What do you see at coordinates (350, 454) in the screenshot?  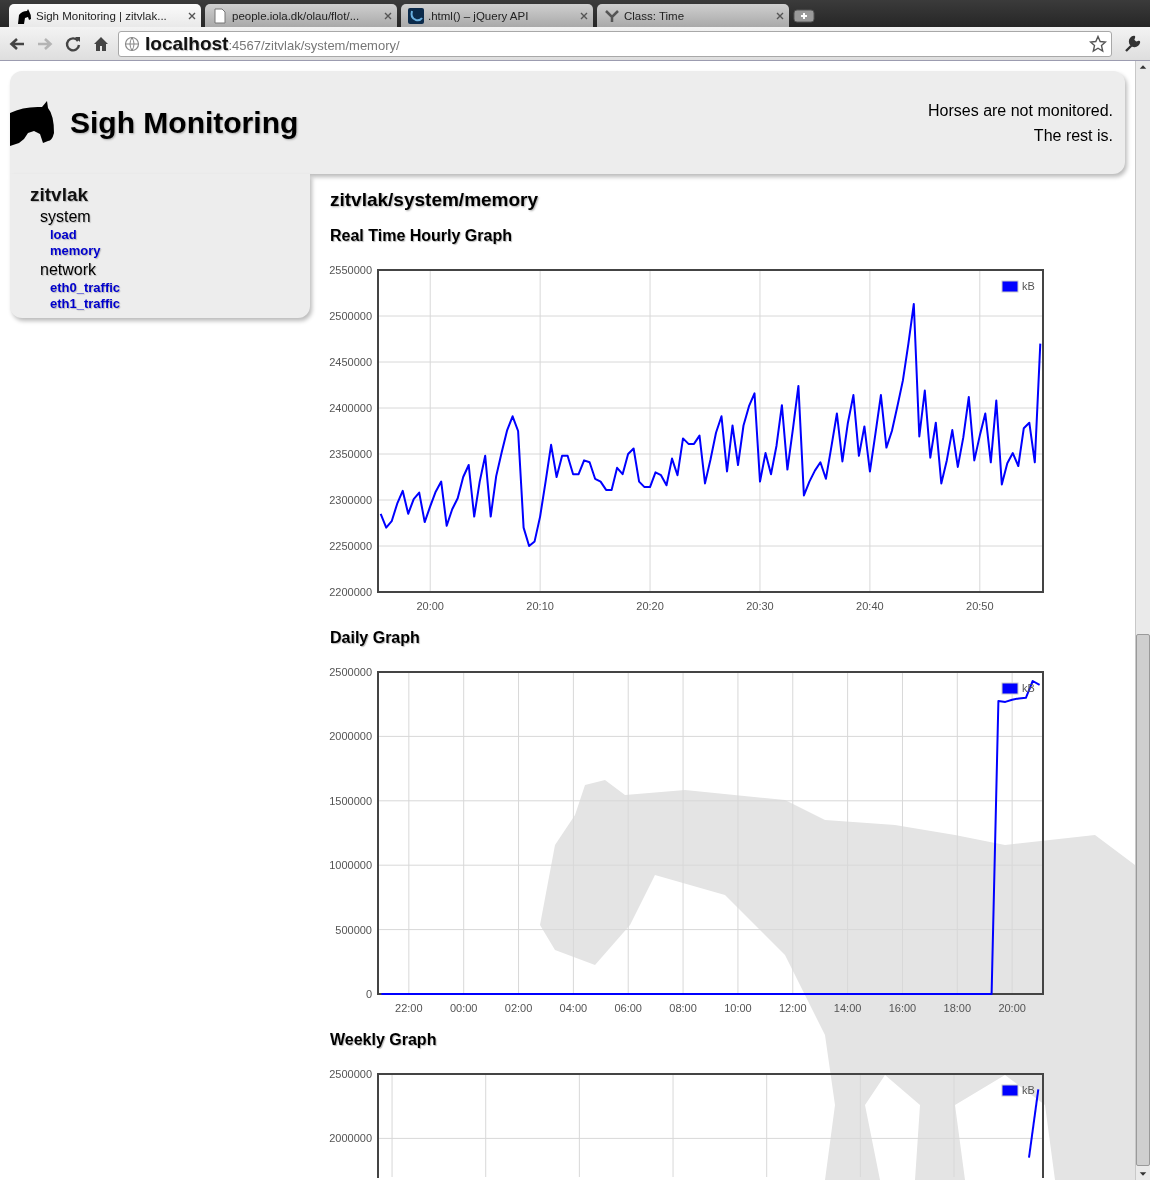 I see `y-tick-label: 2350000` at bounding box center [350, 454].